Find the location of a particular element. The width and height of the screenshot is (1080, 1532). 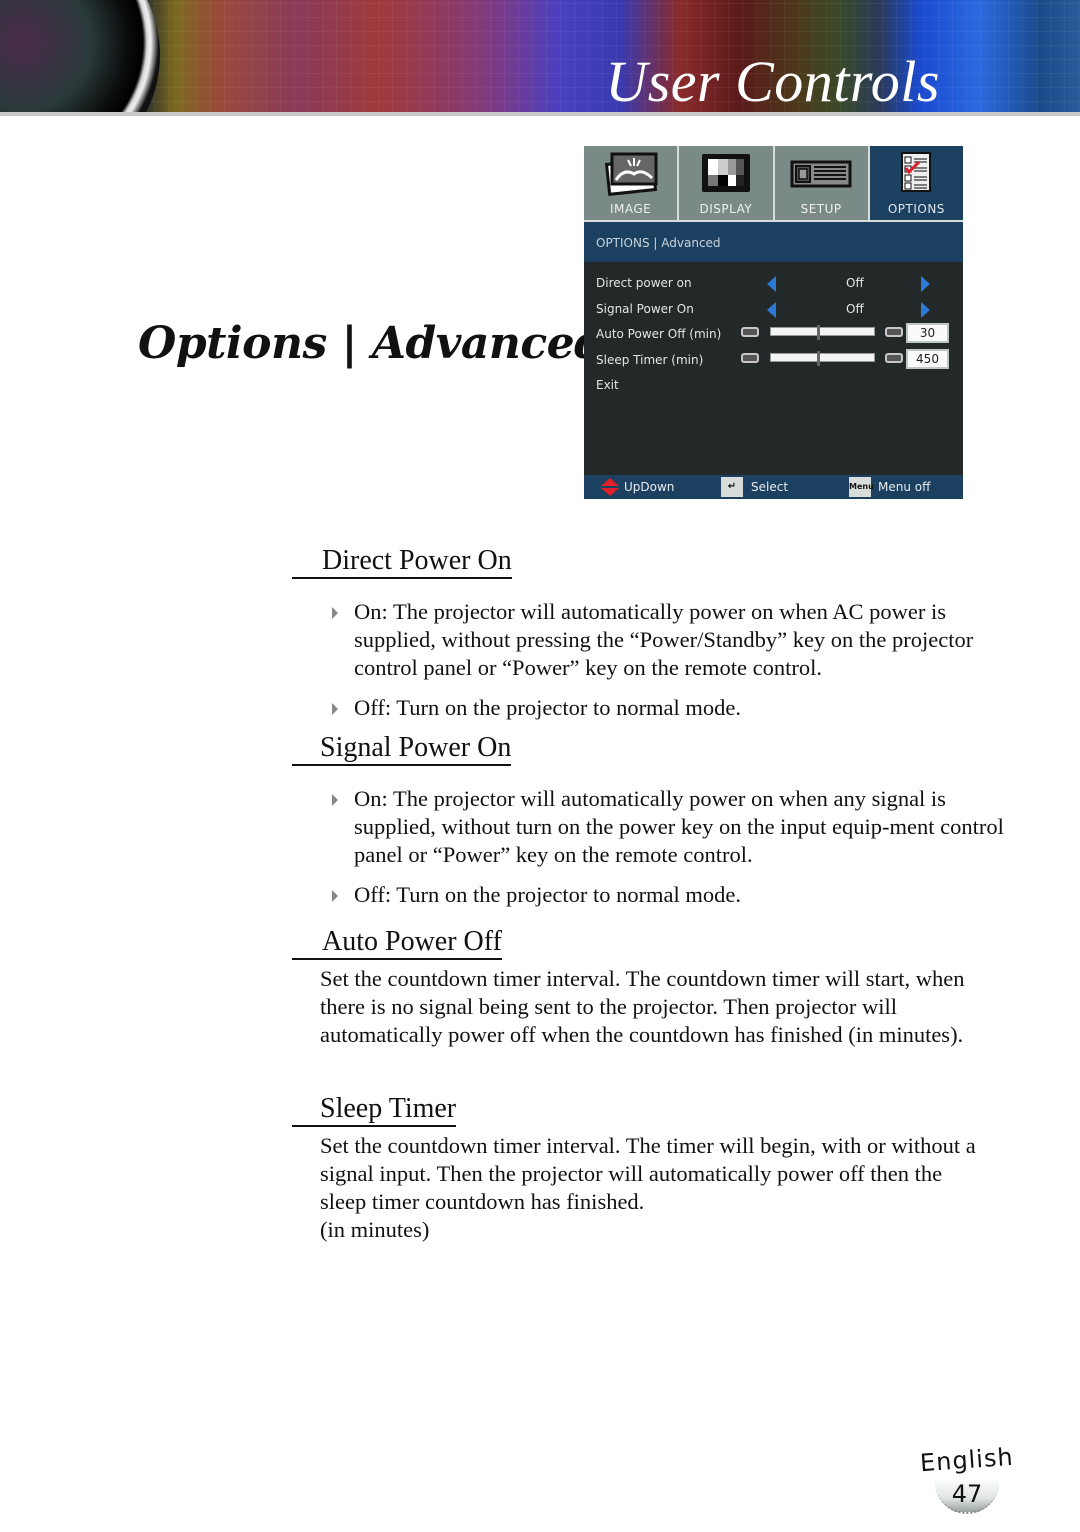

image-icon is located at coordinates (631, 176).